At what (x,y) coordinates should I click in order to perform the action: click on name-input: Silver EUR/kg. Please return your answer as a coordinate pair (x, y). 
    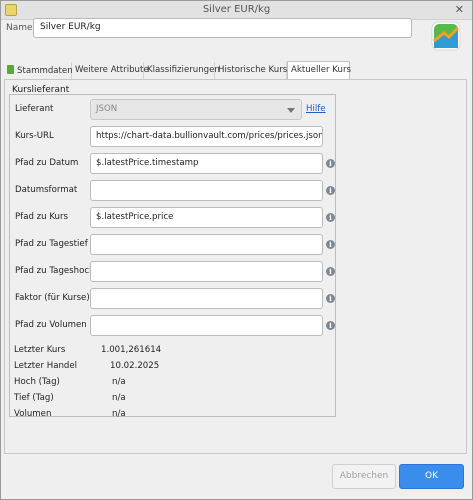
    Looking at the image, I should click on (222, 28).